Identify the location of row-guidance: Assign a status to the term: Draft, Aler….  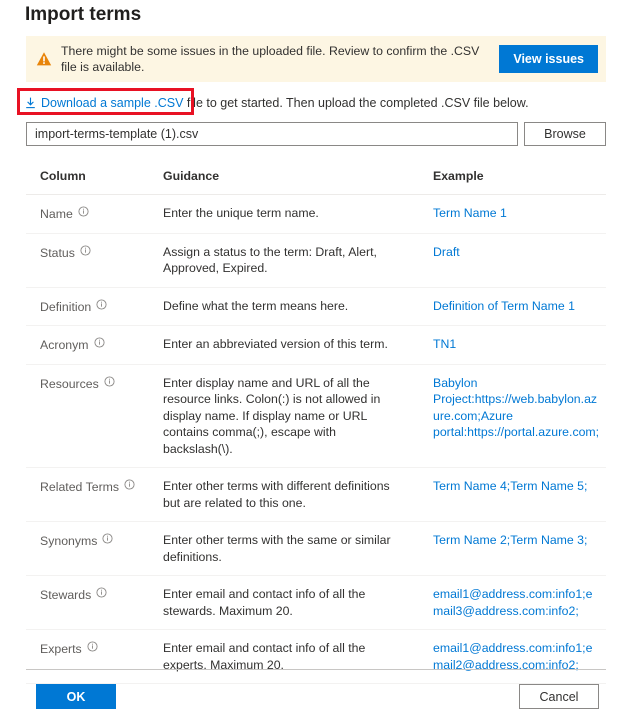
(284, 260).